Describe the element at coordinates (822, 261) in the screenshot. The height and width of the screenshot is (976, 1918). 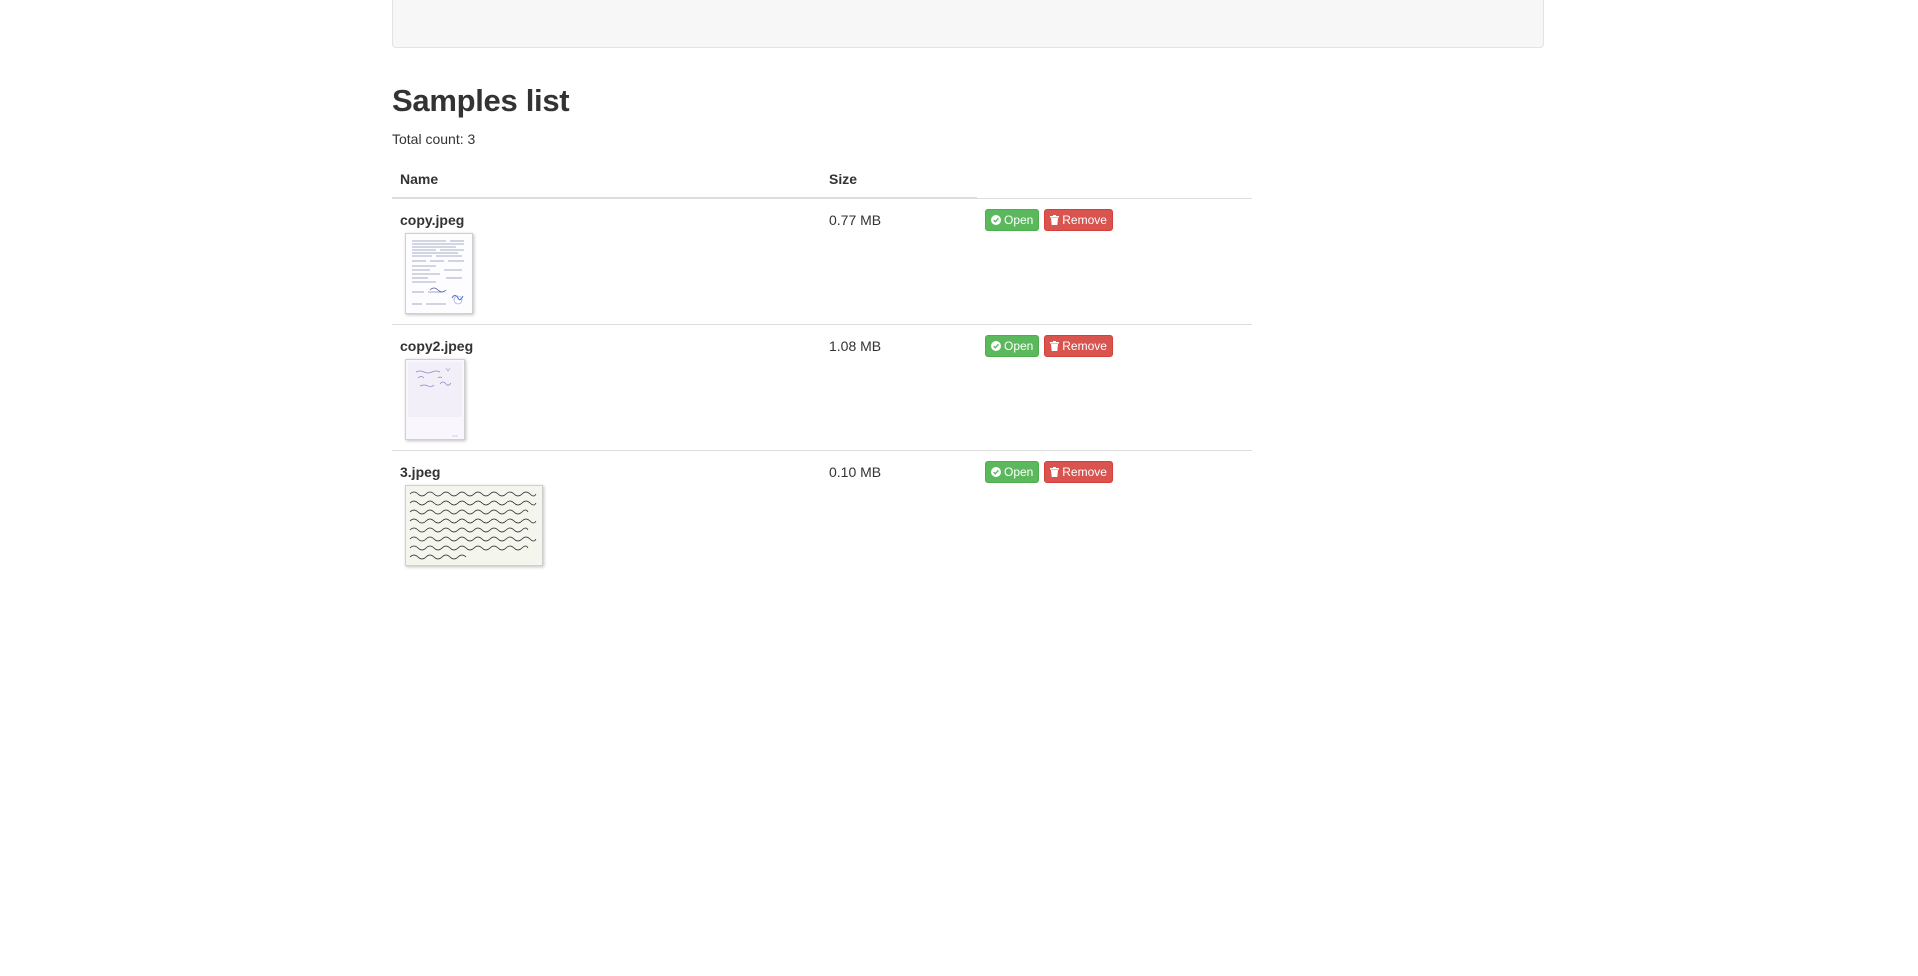
I see `table-row: copy.jpeg 0.77 MB Open Remove` at that location.